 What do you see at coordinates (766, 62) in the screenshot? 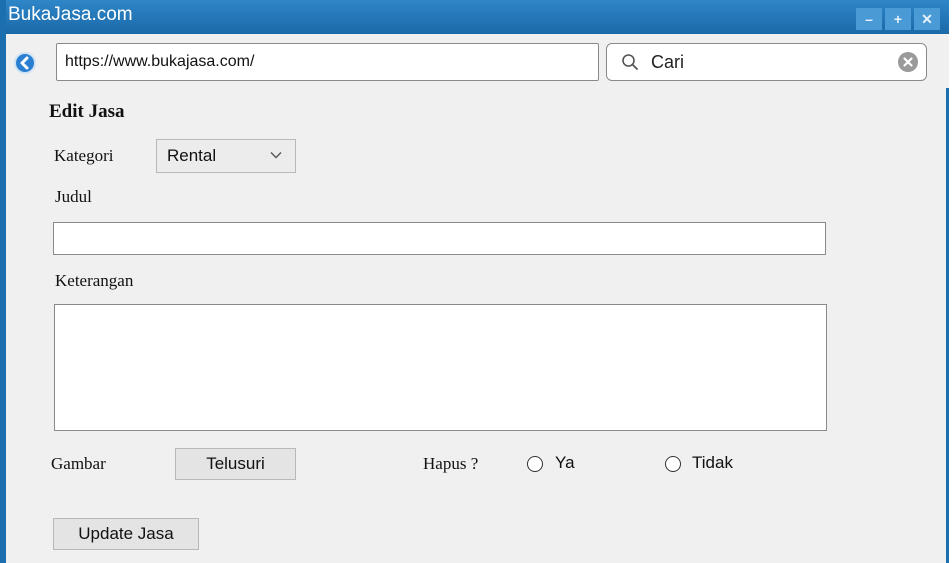
I see `search-input: Cari` at bounding box center [766, 62].